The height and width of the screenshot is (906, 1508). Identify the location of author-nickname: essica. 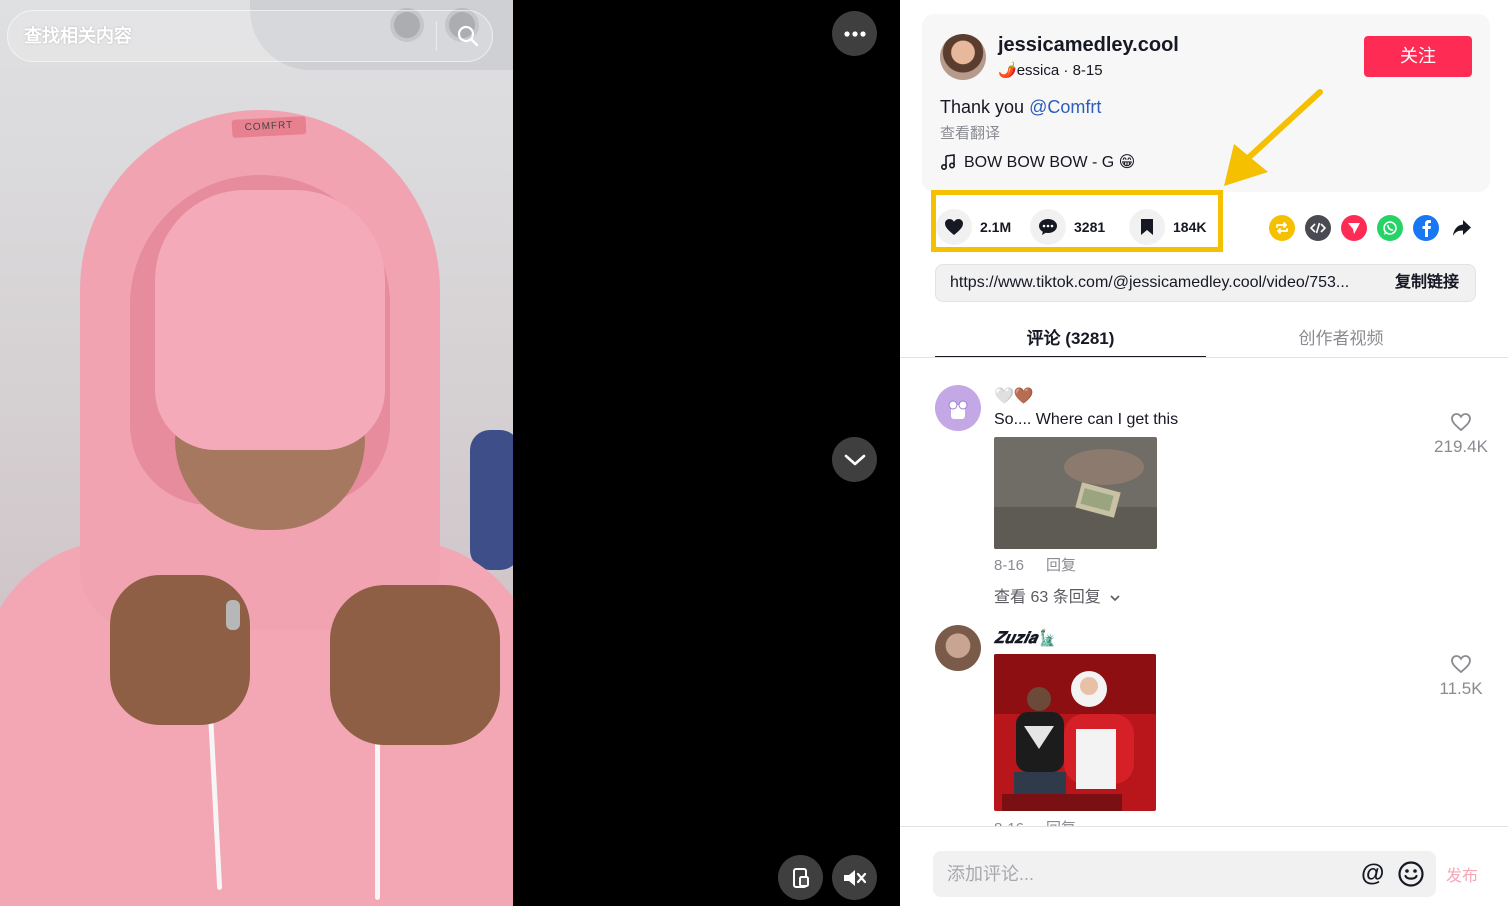
(1038, 70).